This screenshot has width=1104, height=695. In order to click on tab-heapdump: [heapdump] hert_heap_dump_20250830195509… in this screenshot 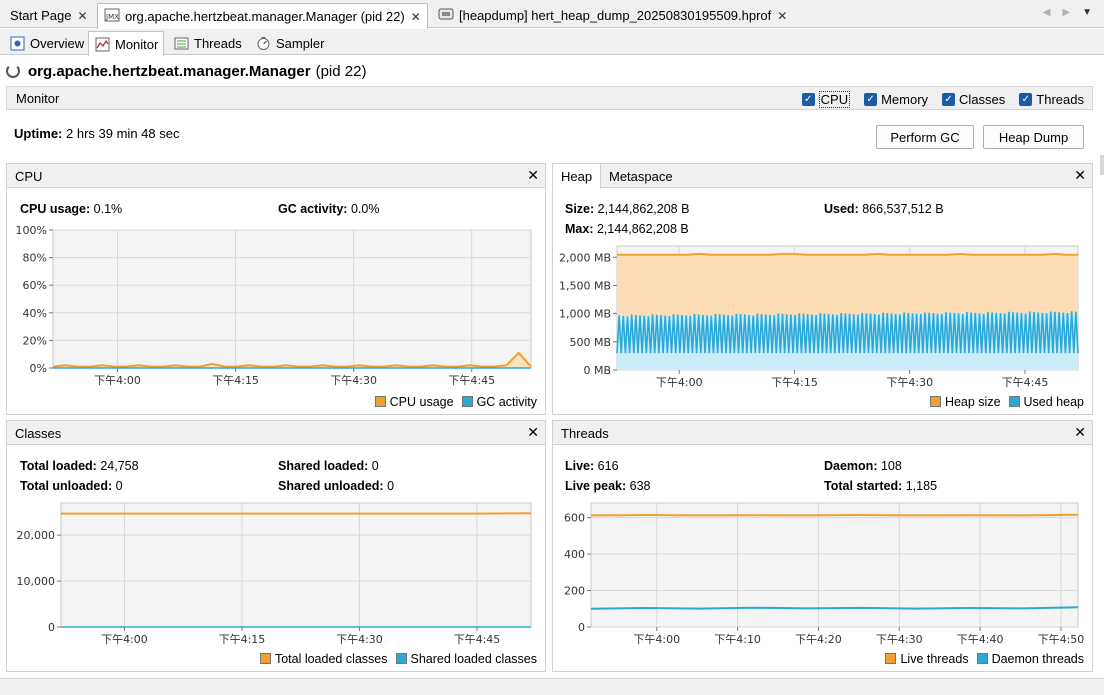, I will do `click(612, 15)`.